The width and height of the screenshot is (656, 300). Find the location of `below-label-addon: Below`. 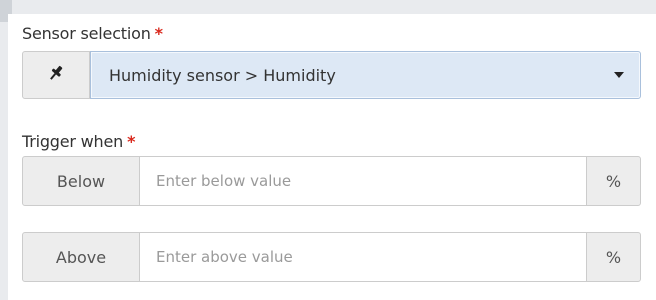

below-label-addon: Below is located at coordinates (81, 181).